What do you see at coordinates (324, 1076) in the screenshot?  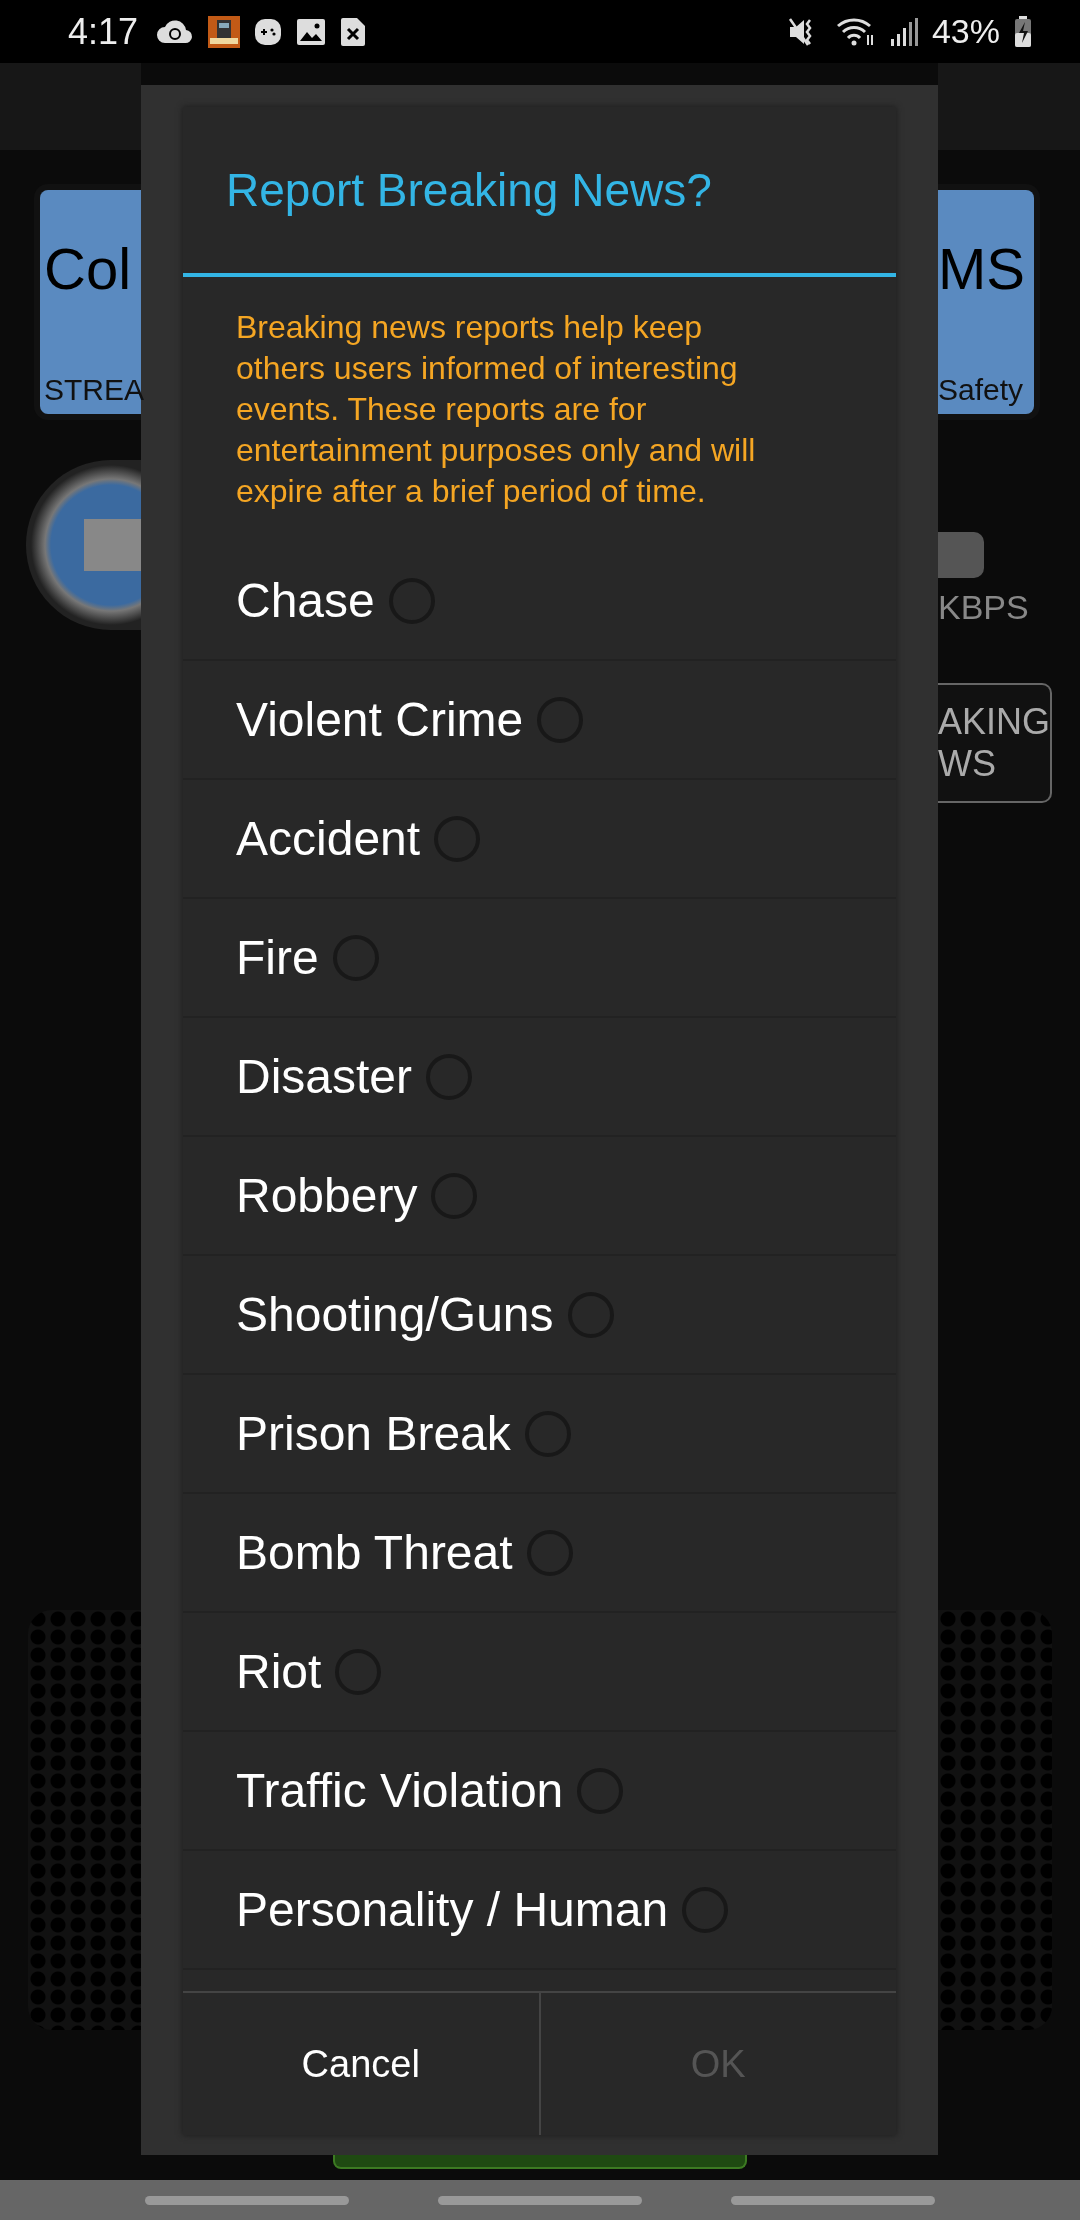 I see `option-label: Disaster` at bounding box center [324, 1076].